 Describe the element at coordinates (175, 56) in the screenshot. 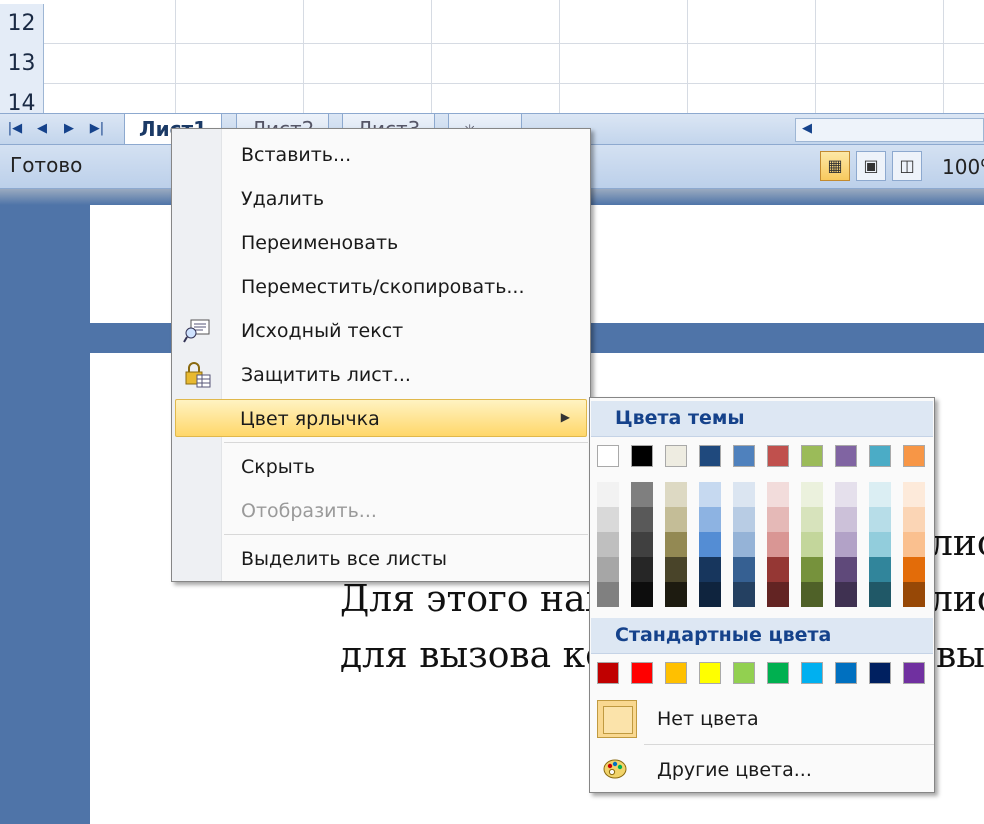

I see `column-gridline` at that location.